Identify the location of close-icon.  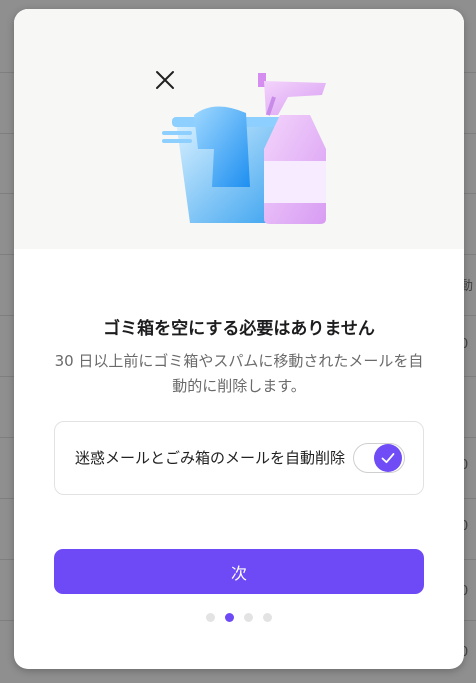
(165, 80).